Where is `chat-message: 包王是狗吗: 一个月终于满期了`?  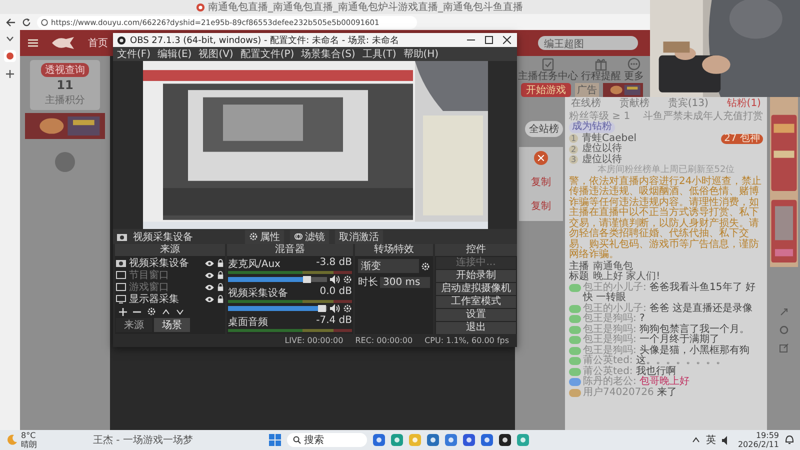
chat-message: 包王是狗吗: 一个月终于满期了 is located at coordinates (651, 340).